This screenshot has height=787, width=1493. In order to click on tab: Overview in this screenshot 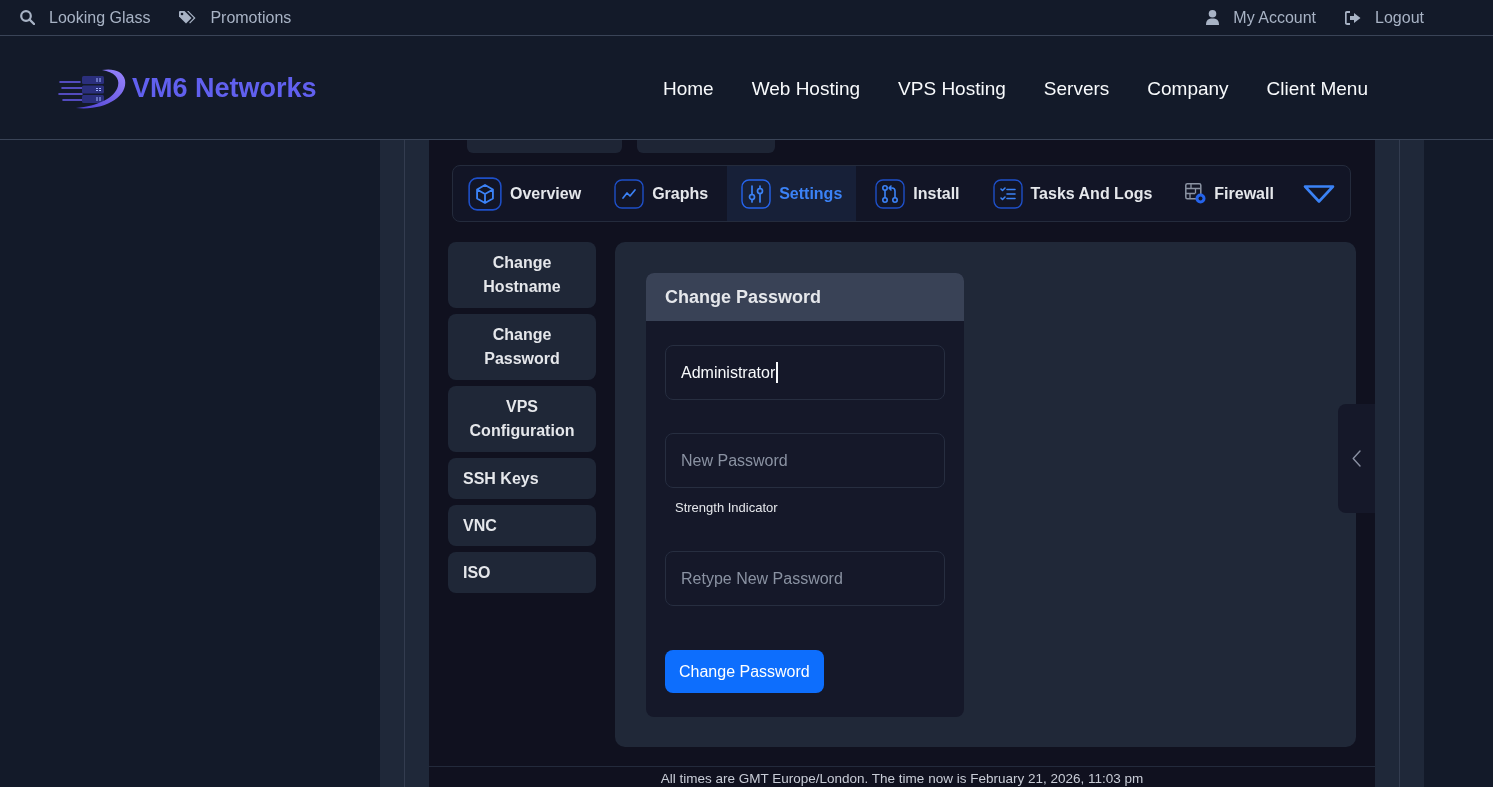, I will do `click(525, 193)`.